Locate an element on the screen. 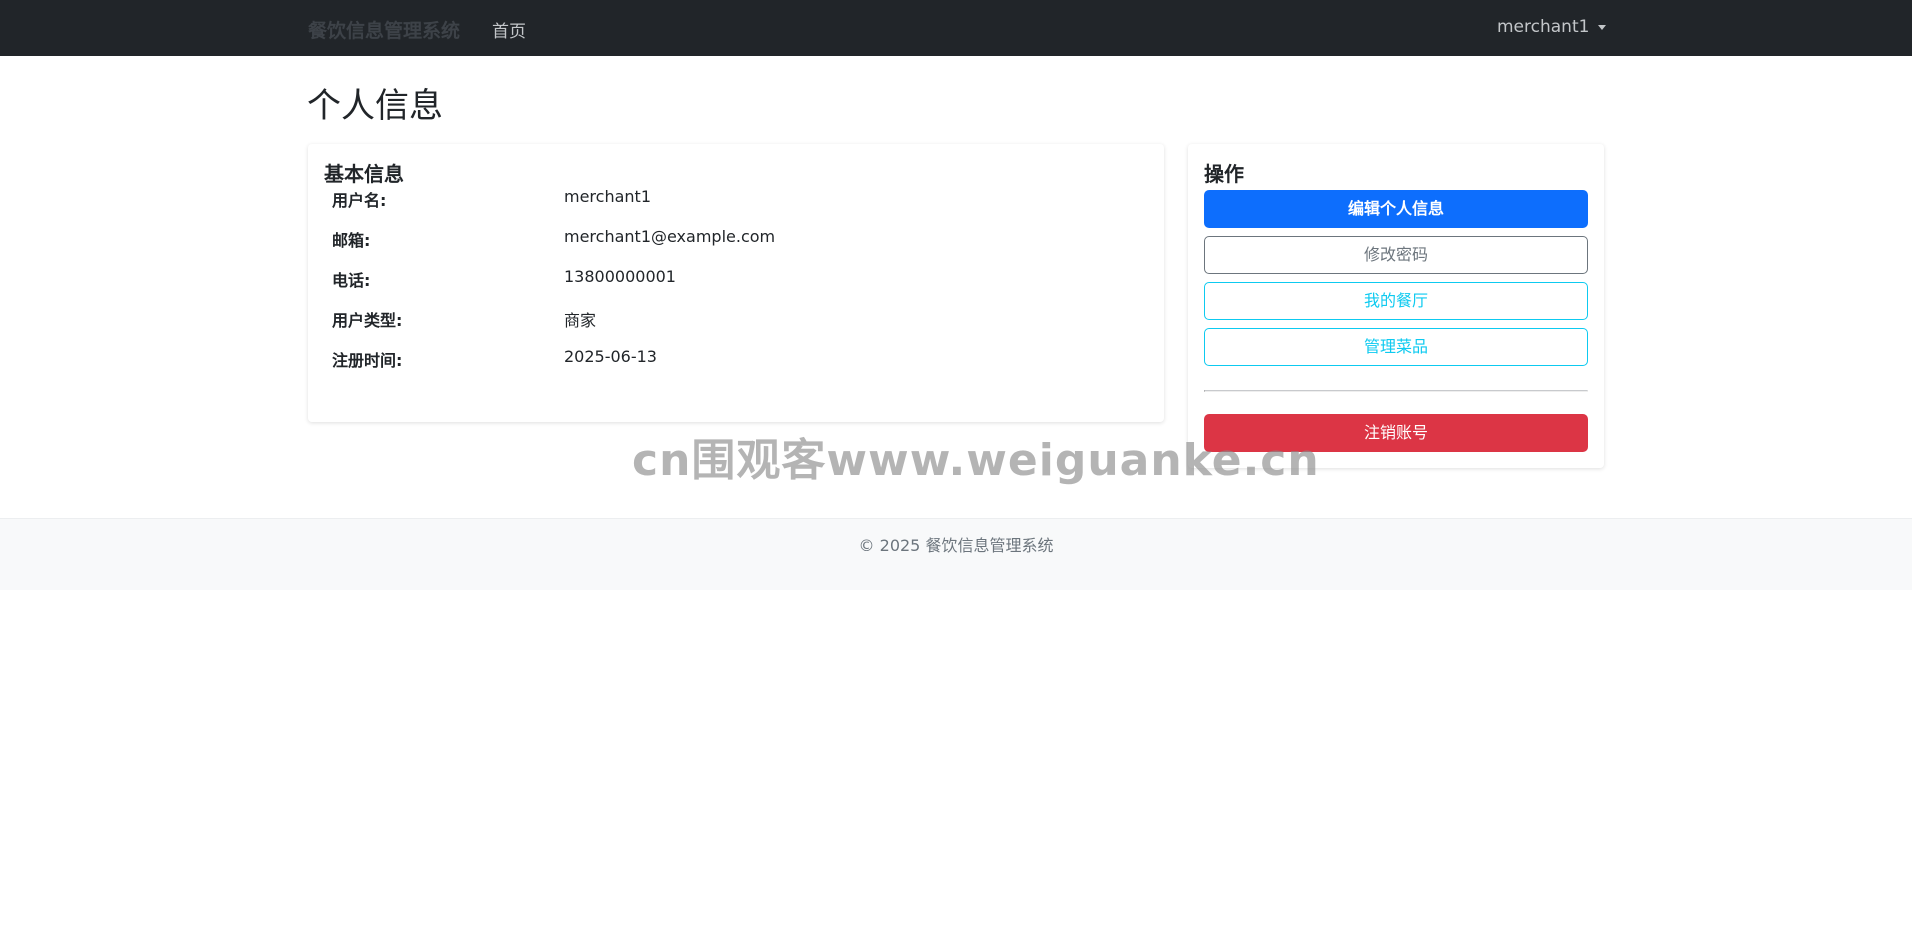 The image size is (1912, 932). info-value: 13800000001 is located at coordinates (620, 276).